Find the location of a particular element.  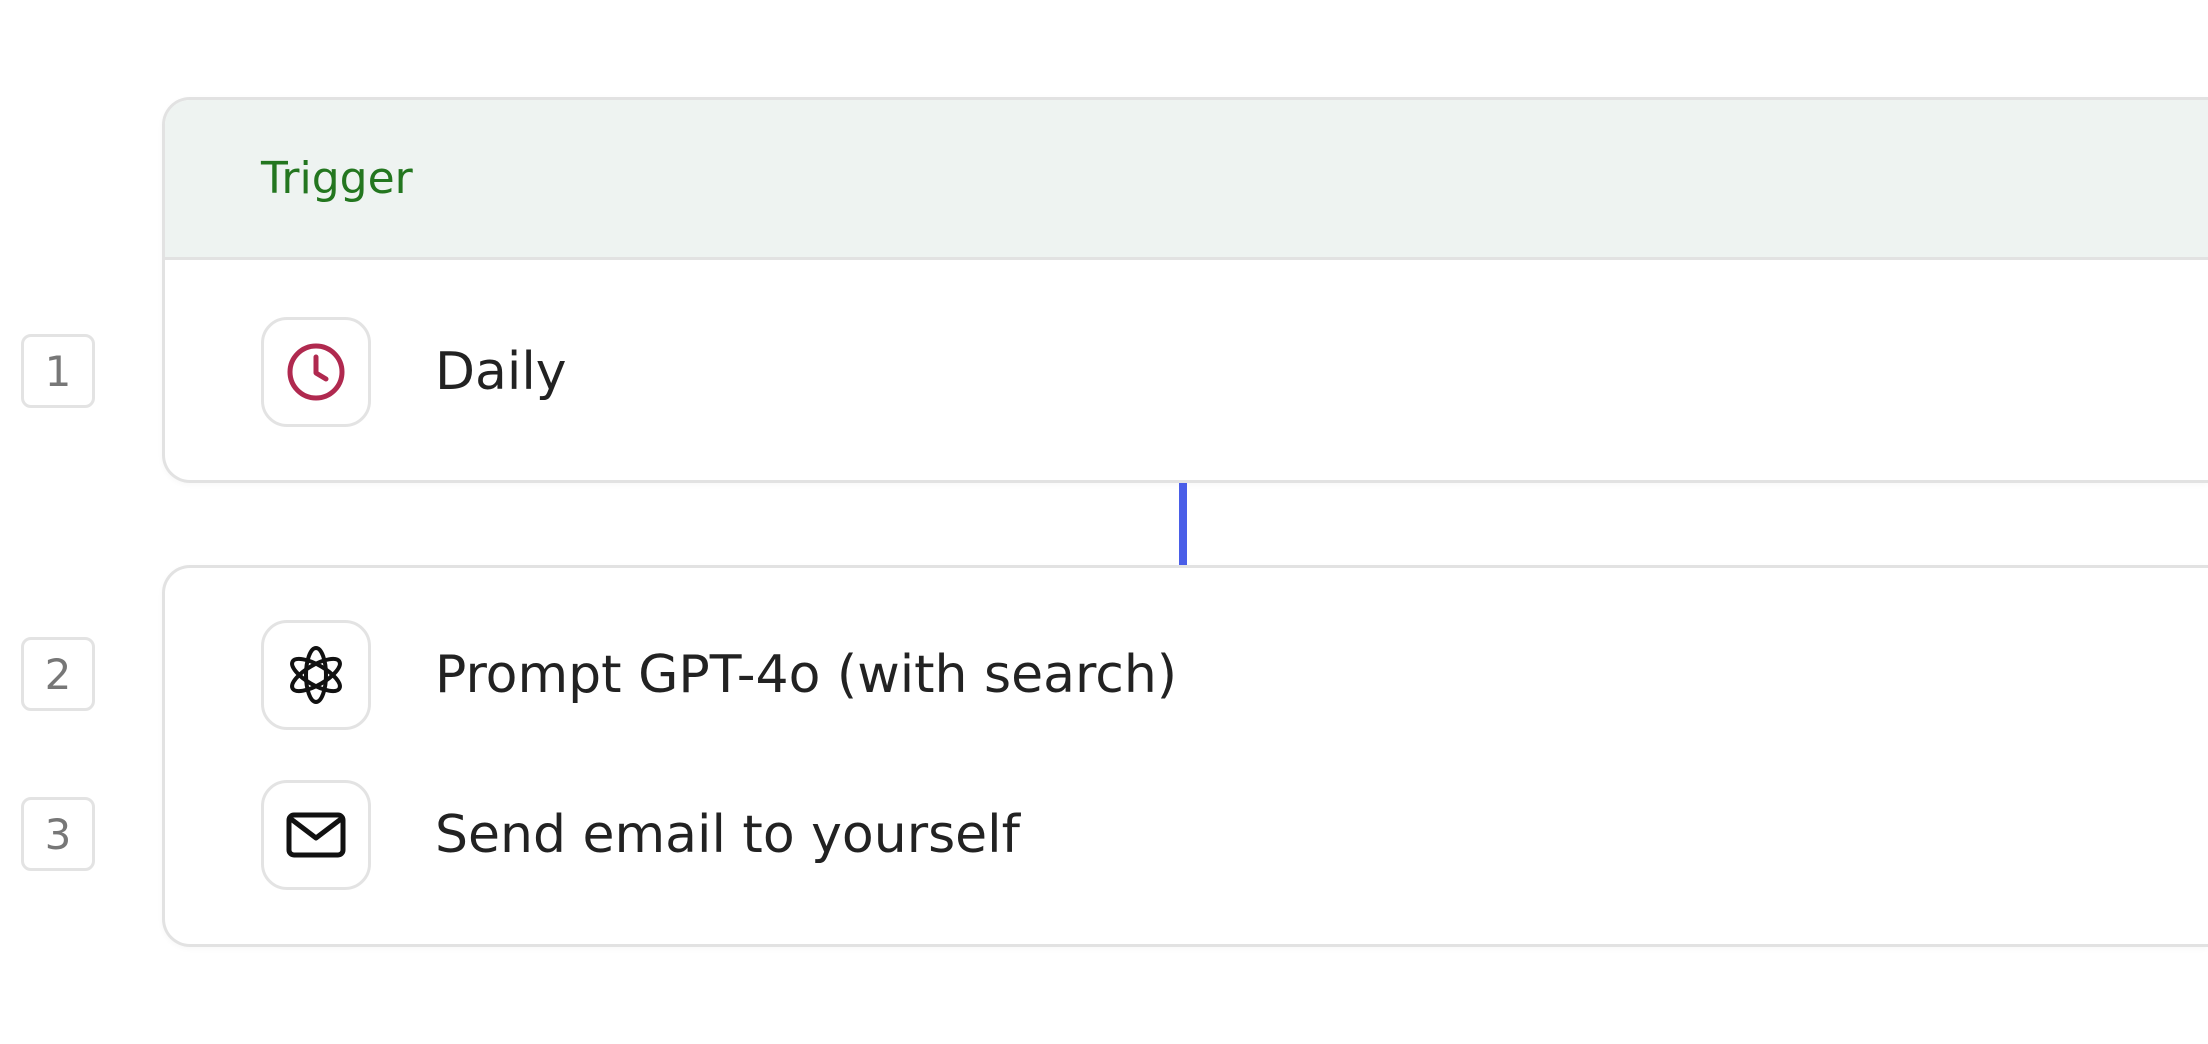

clock-icon-box is located at coordinates (316, 372).